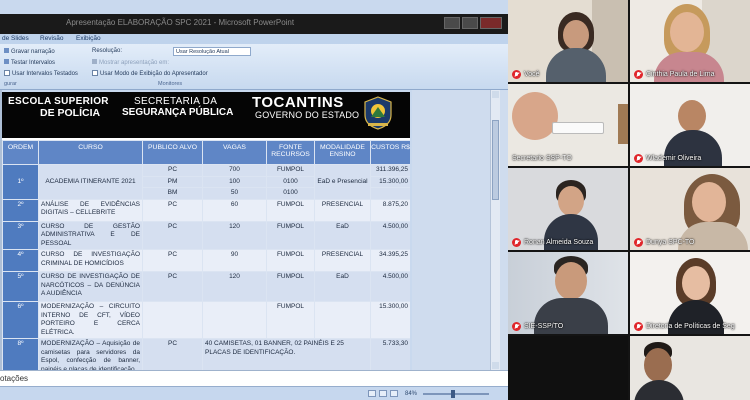 The image size is (750, 400). What do you see at coordinates (394, 393) in the screenshot?
I see `reading-view-button` at bounding box center [394, 393].